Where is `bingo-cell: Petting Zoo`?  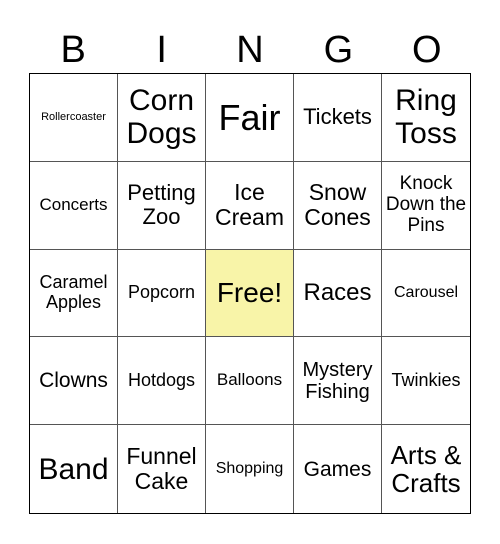
bingo-cell: Petting Zoo is located at coordinates (162, 205).